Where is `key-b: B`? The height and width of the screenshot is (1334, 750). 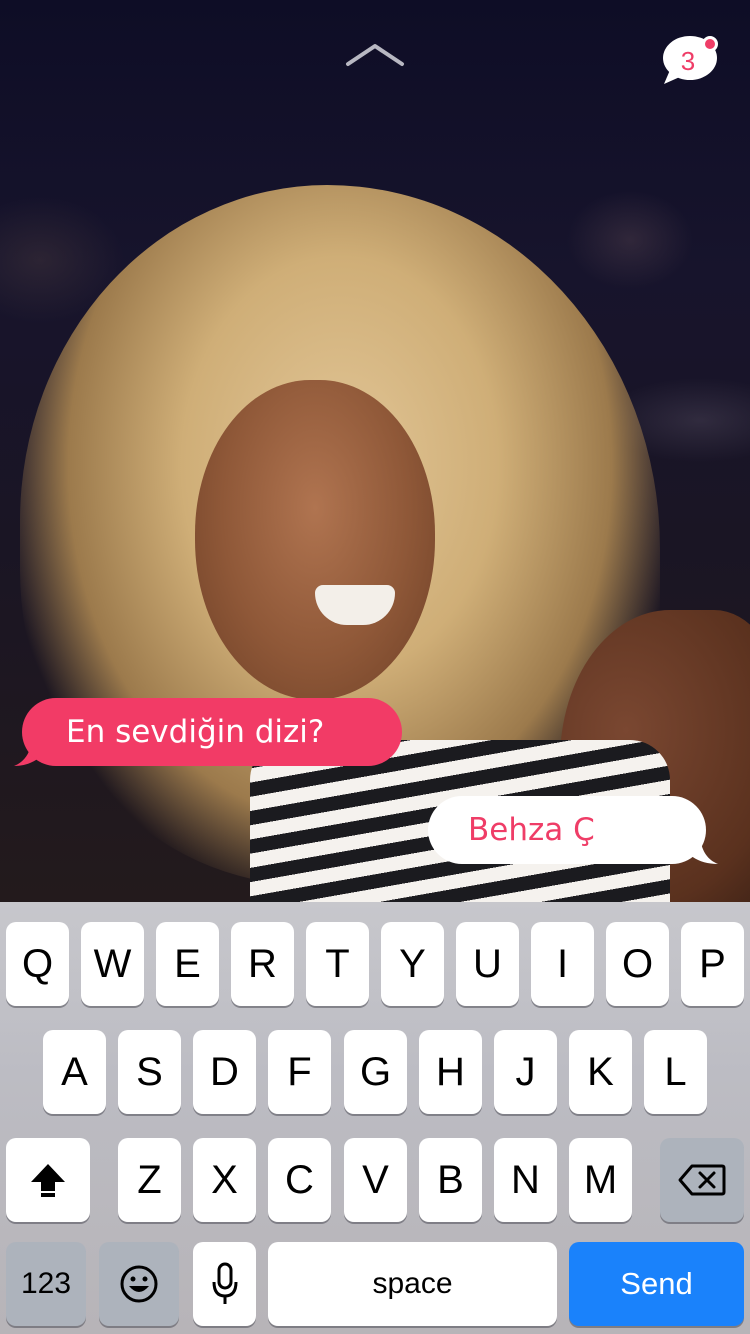 key-b: B is located at coordinates (450, 1180).